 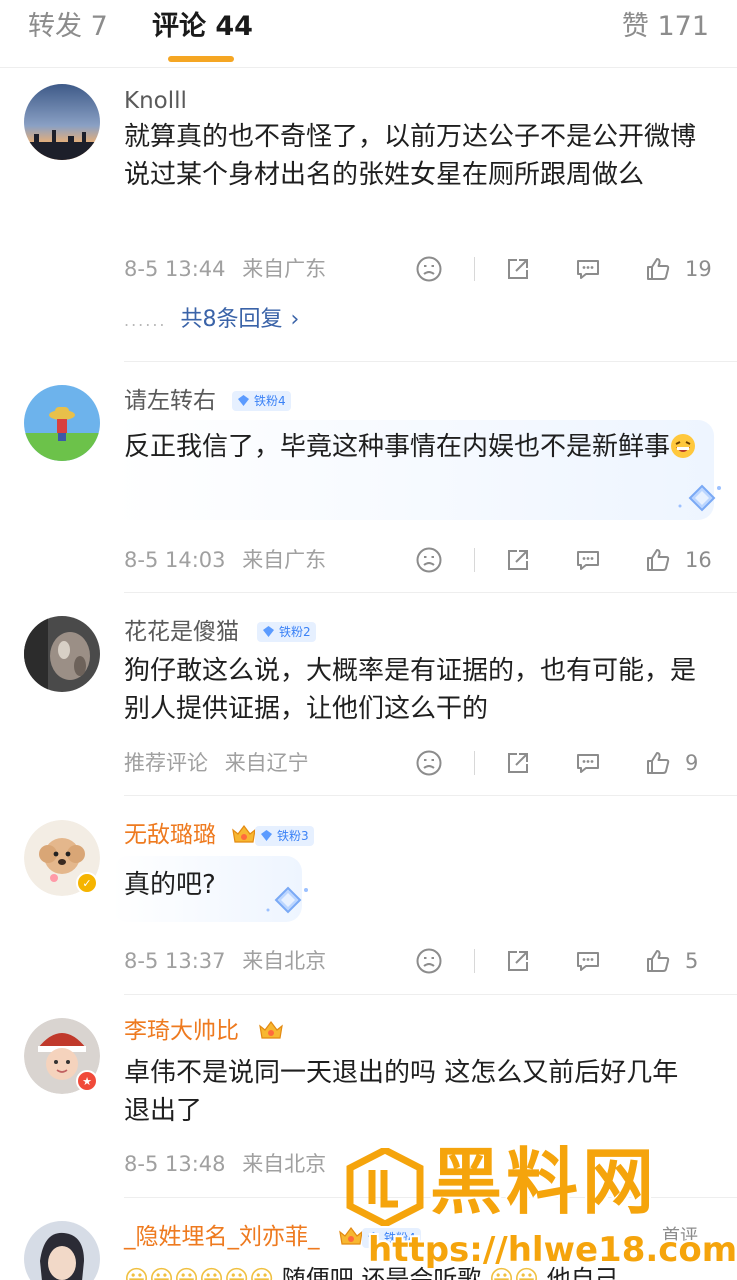 What do you see at coordinates (181, 1031) in the screenshot?
I see `username: 李琦大帅比` at bounding box center [181, 1031].